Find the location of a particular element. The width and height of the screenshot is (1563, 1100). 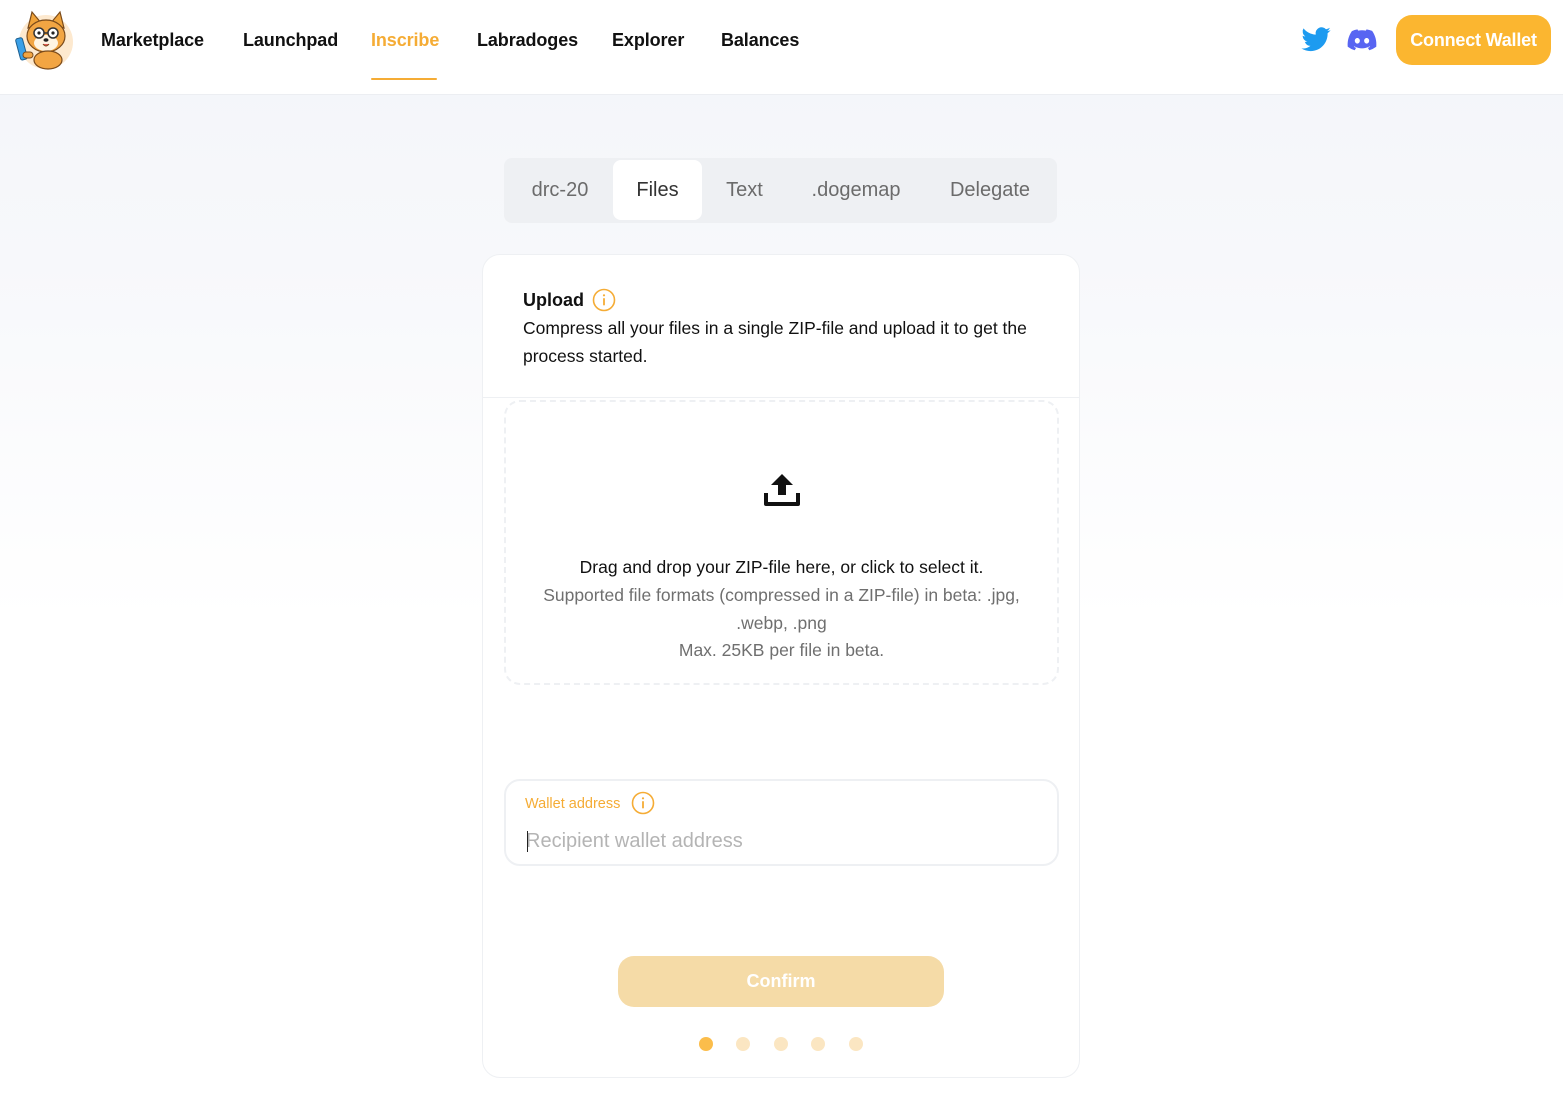

logo is located at coordinates (46, 40).